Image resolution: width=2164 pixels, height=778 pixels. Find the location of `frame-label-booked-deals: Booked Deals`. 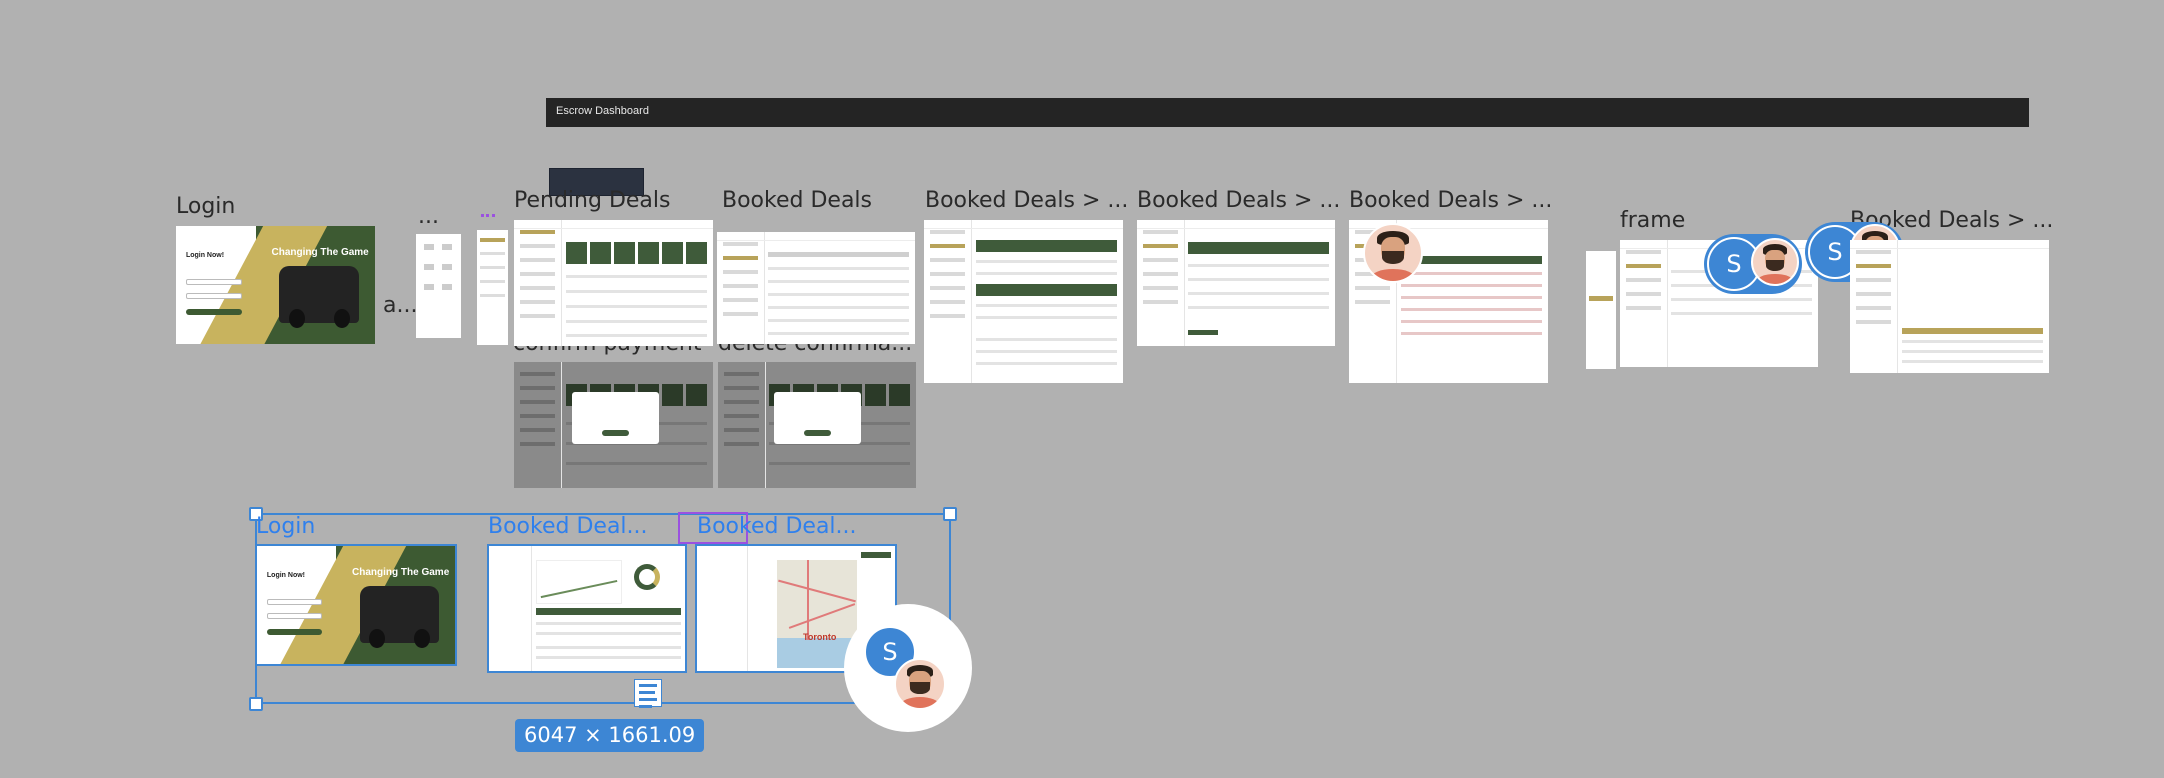

frame-label-booked-deals: Booked Deals is located at coordinates (797, 200).